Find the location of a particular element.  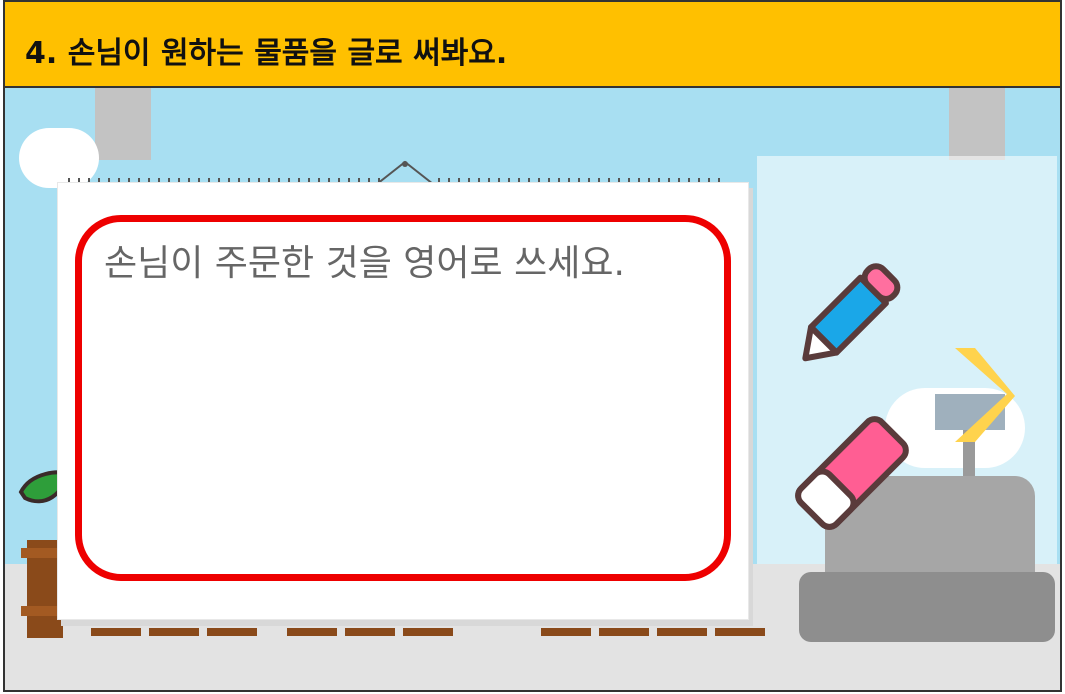

pillar-right is located at coordinates (977, 124).